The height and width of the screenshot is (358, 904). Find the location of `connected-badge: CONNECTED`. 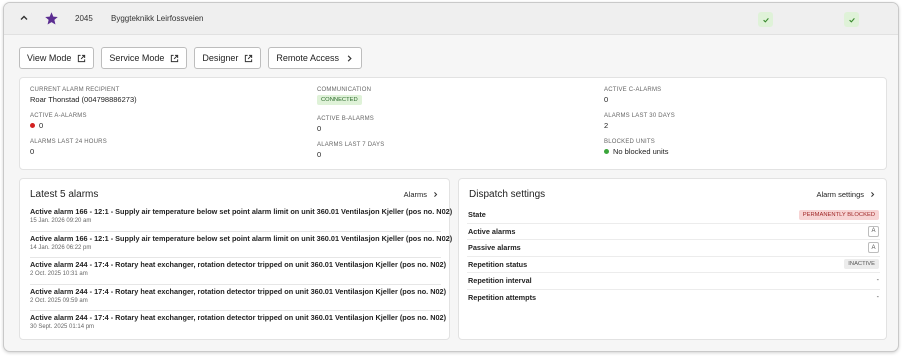

connected-badge: CONNECTED is located at coordinates (339, 100).